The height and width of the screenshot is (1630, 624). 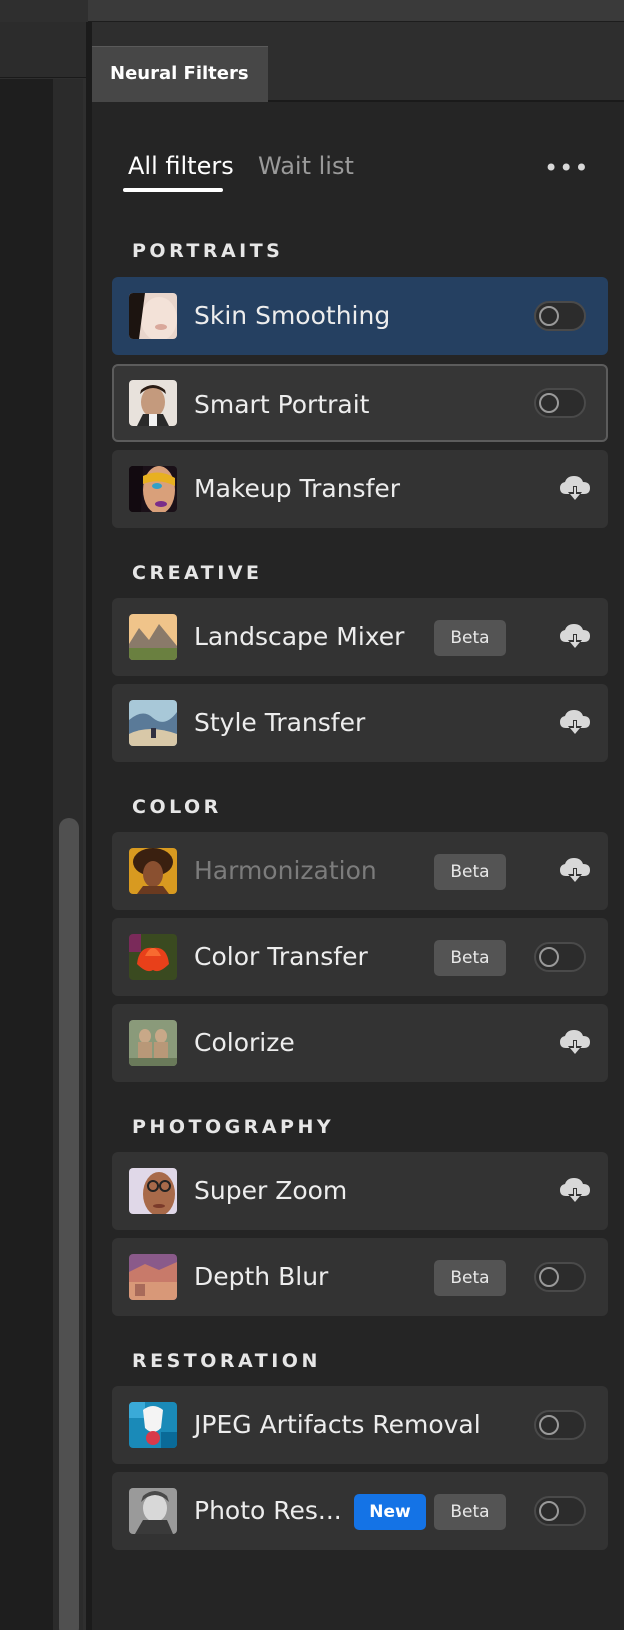 I want to click on filter-row-jpeg-artifacts-removal: JPEG Artifacts Removal, so click(x=360, y=1425).